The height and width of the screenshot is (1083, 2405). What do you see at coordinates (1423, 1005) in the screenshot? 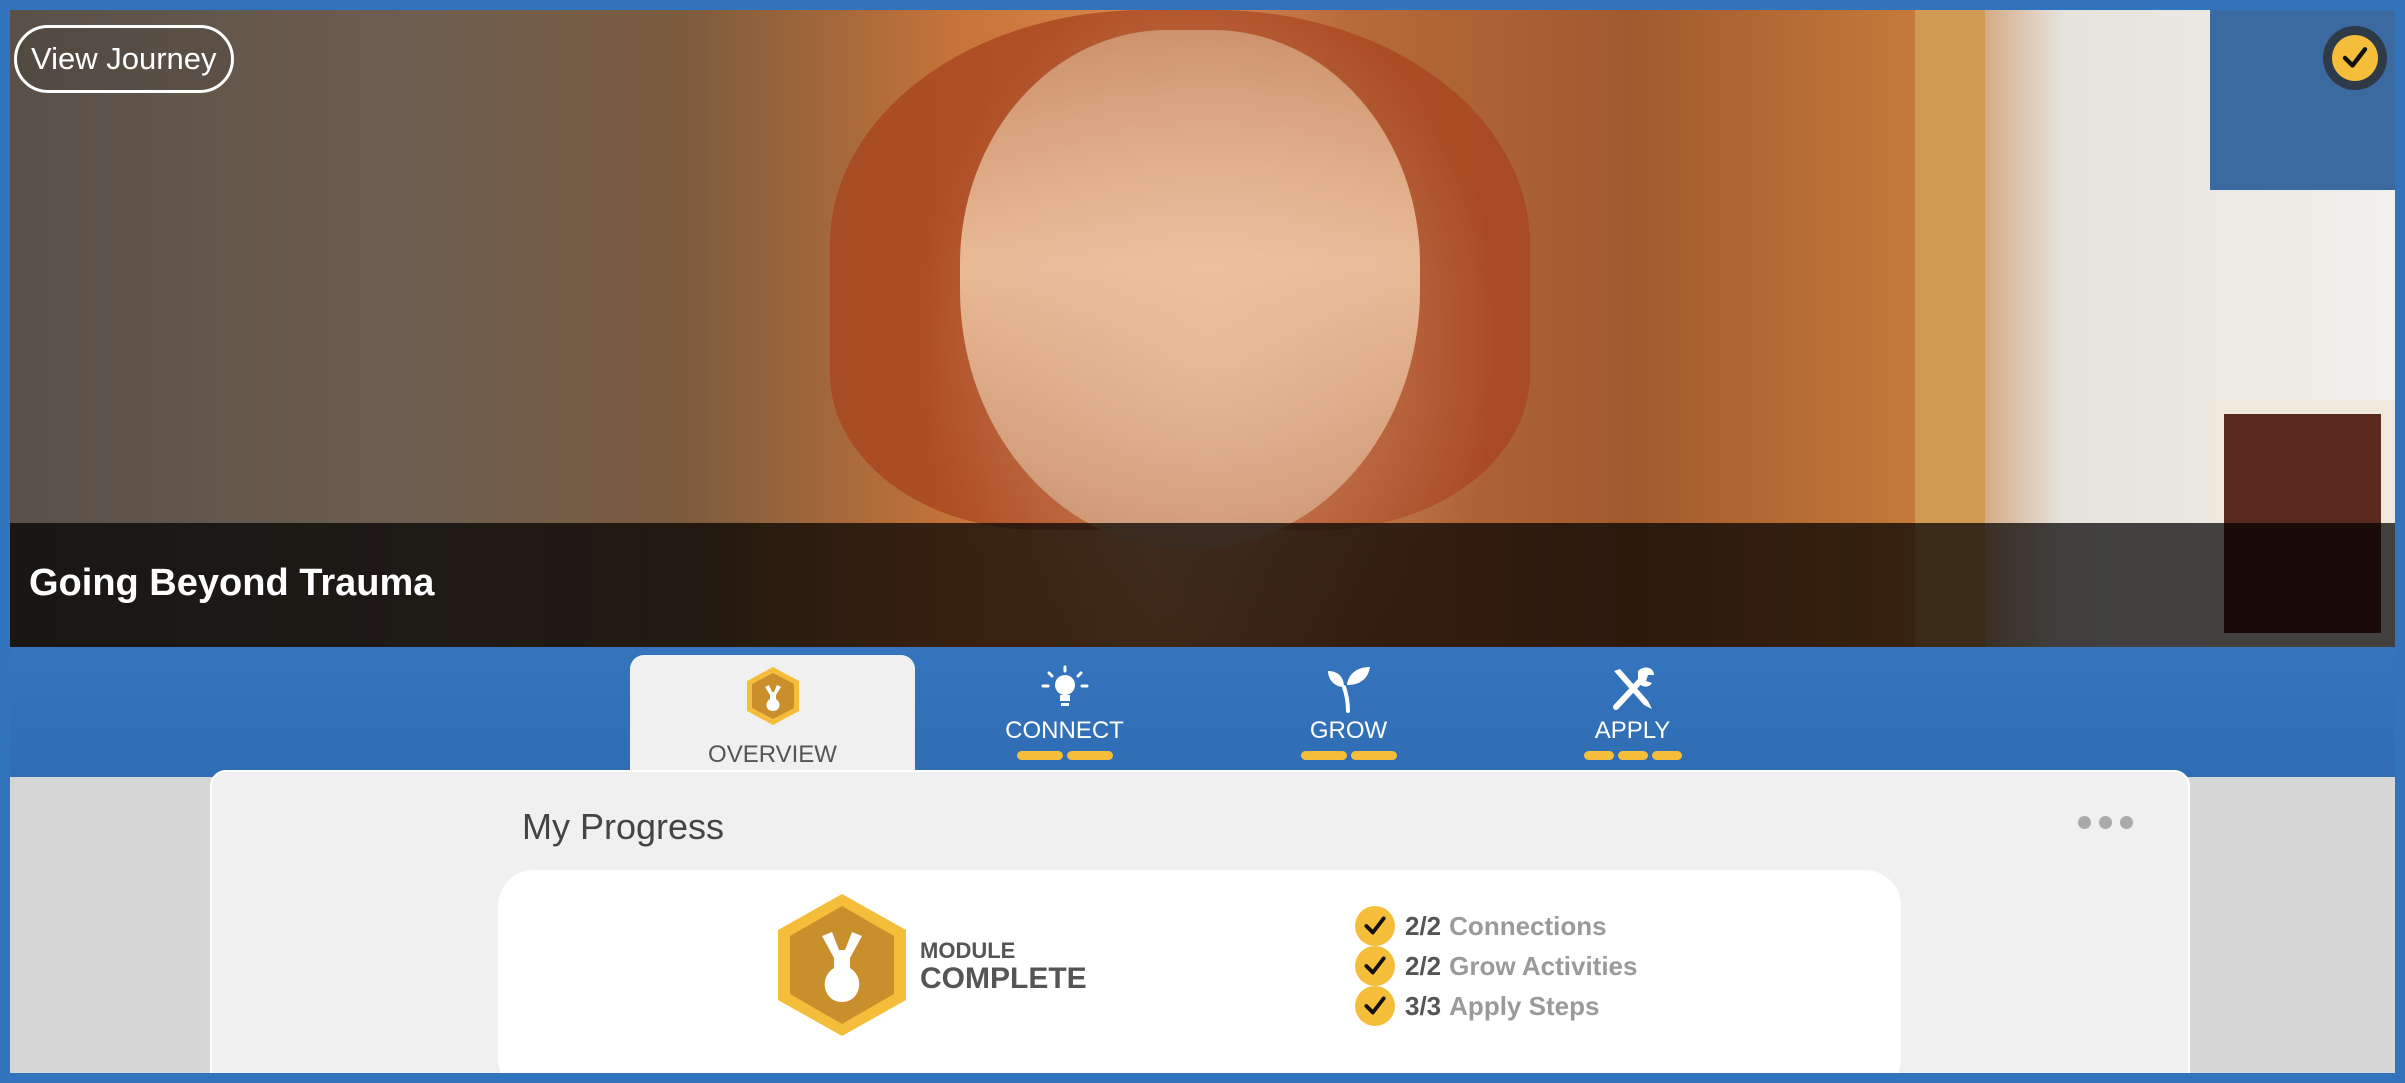
I see `stat-count: 3/3` at bounding box center [1423, 1005].